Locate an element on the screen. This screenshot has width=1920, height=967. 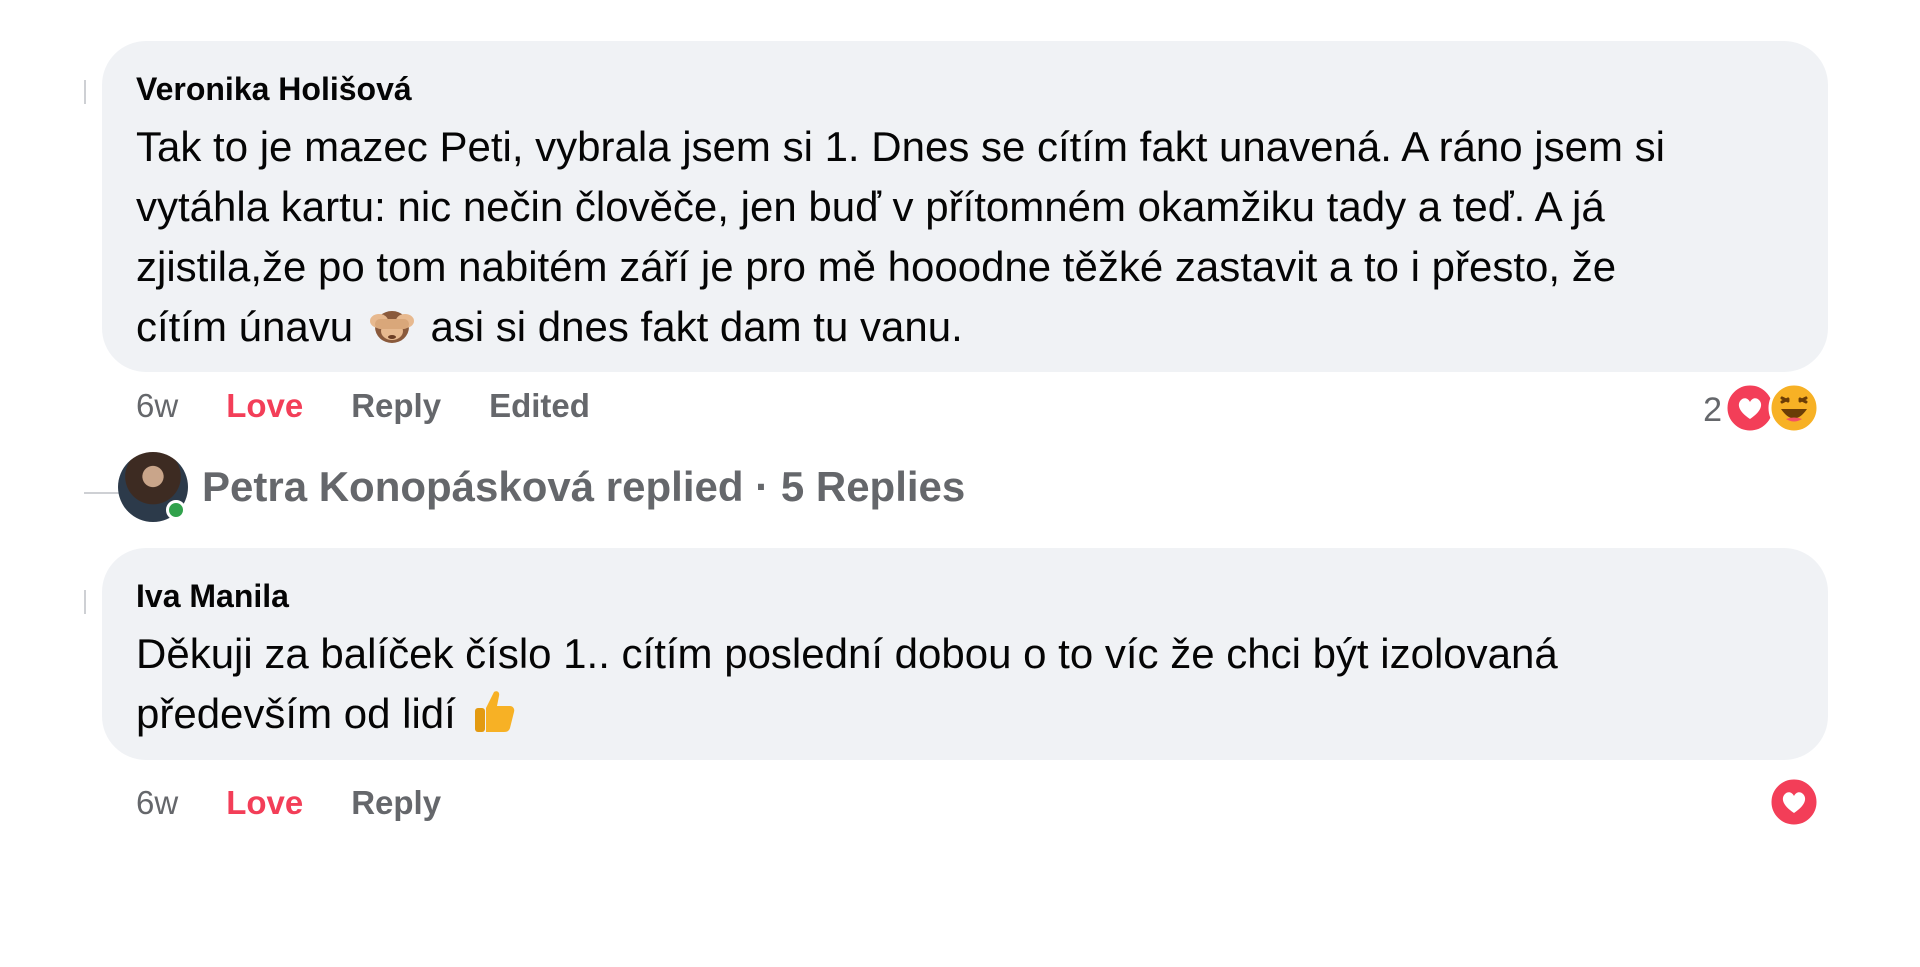
view-replies-link: Petra Konopásková replied · 5 Replies is located at coordinates (541, 487).